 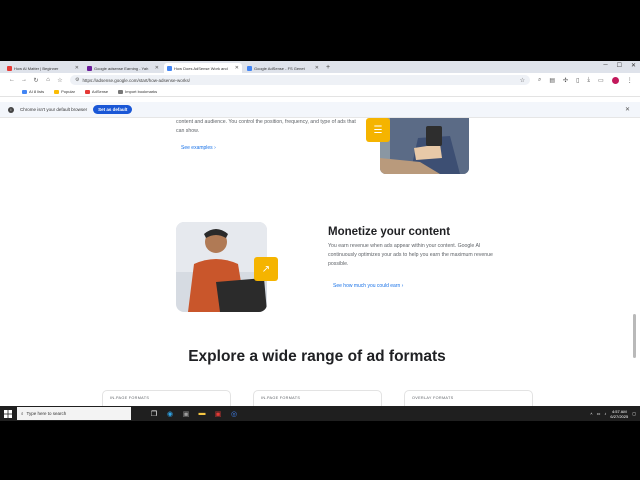 What do you see at coordinates (60, 80) in the screenshot?
I see `bookmark-star-icon: ☆` at bounding box center [60, 80].